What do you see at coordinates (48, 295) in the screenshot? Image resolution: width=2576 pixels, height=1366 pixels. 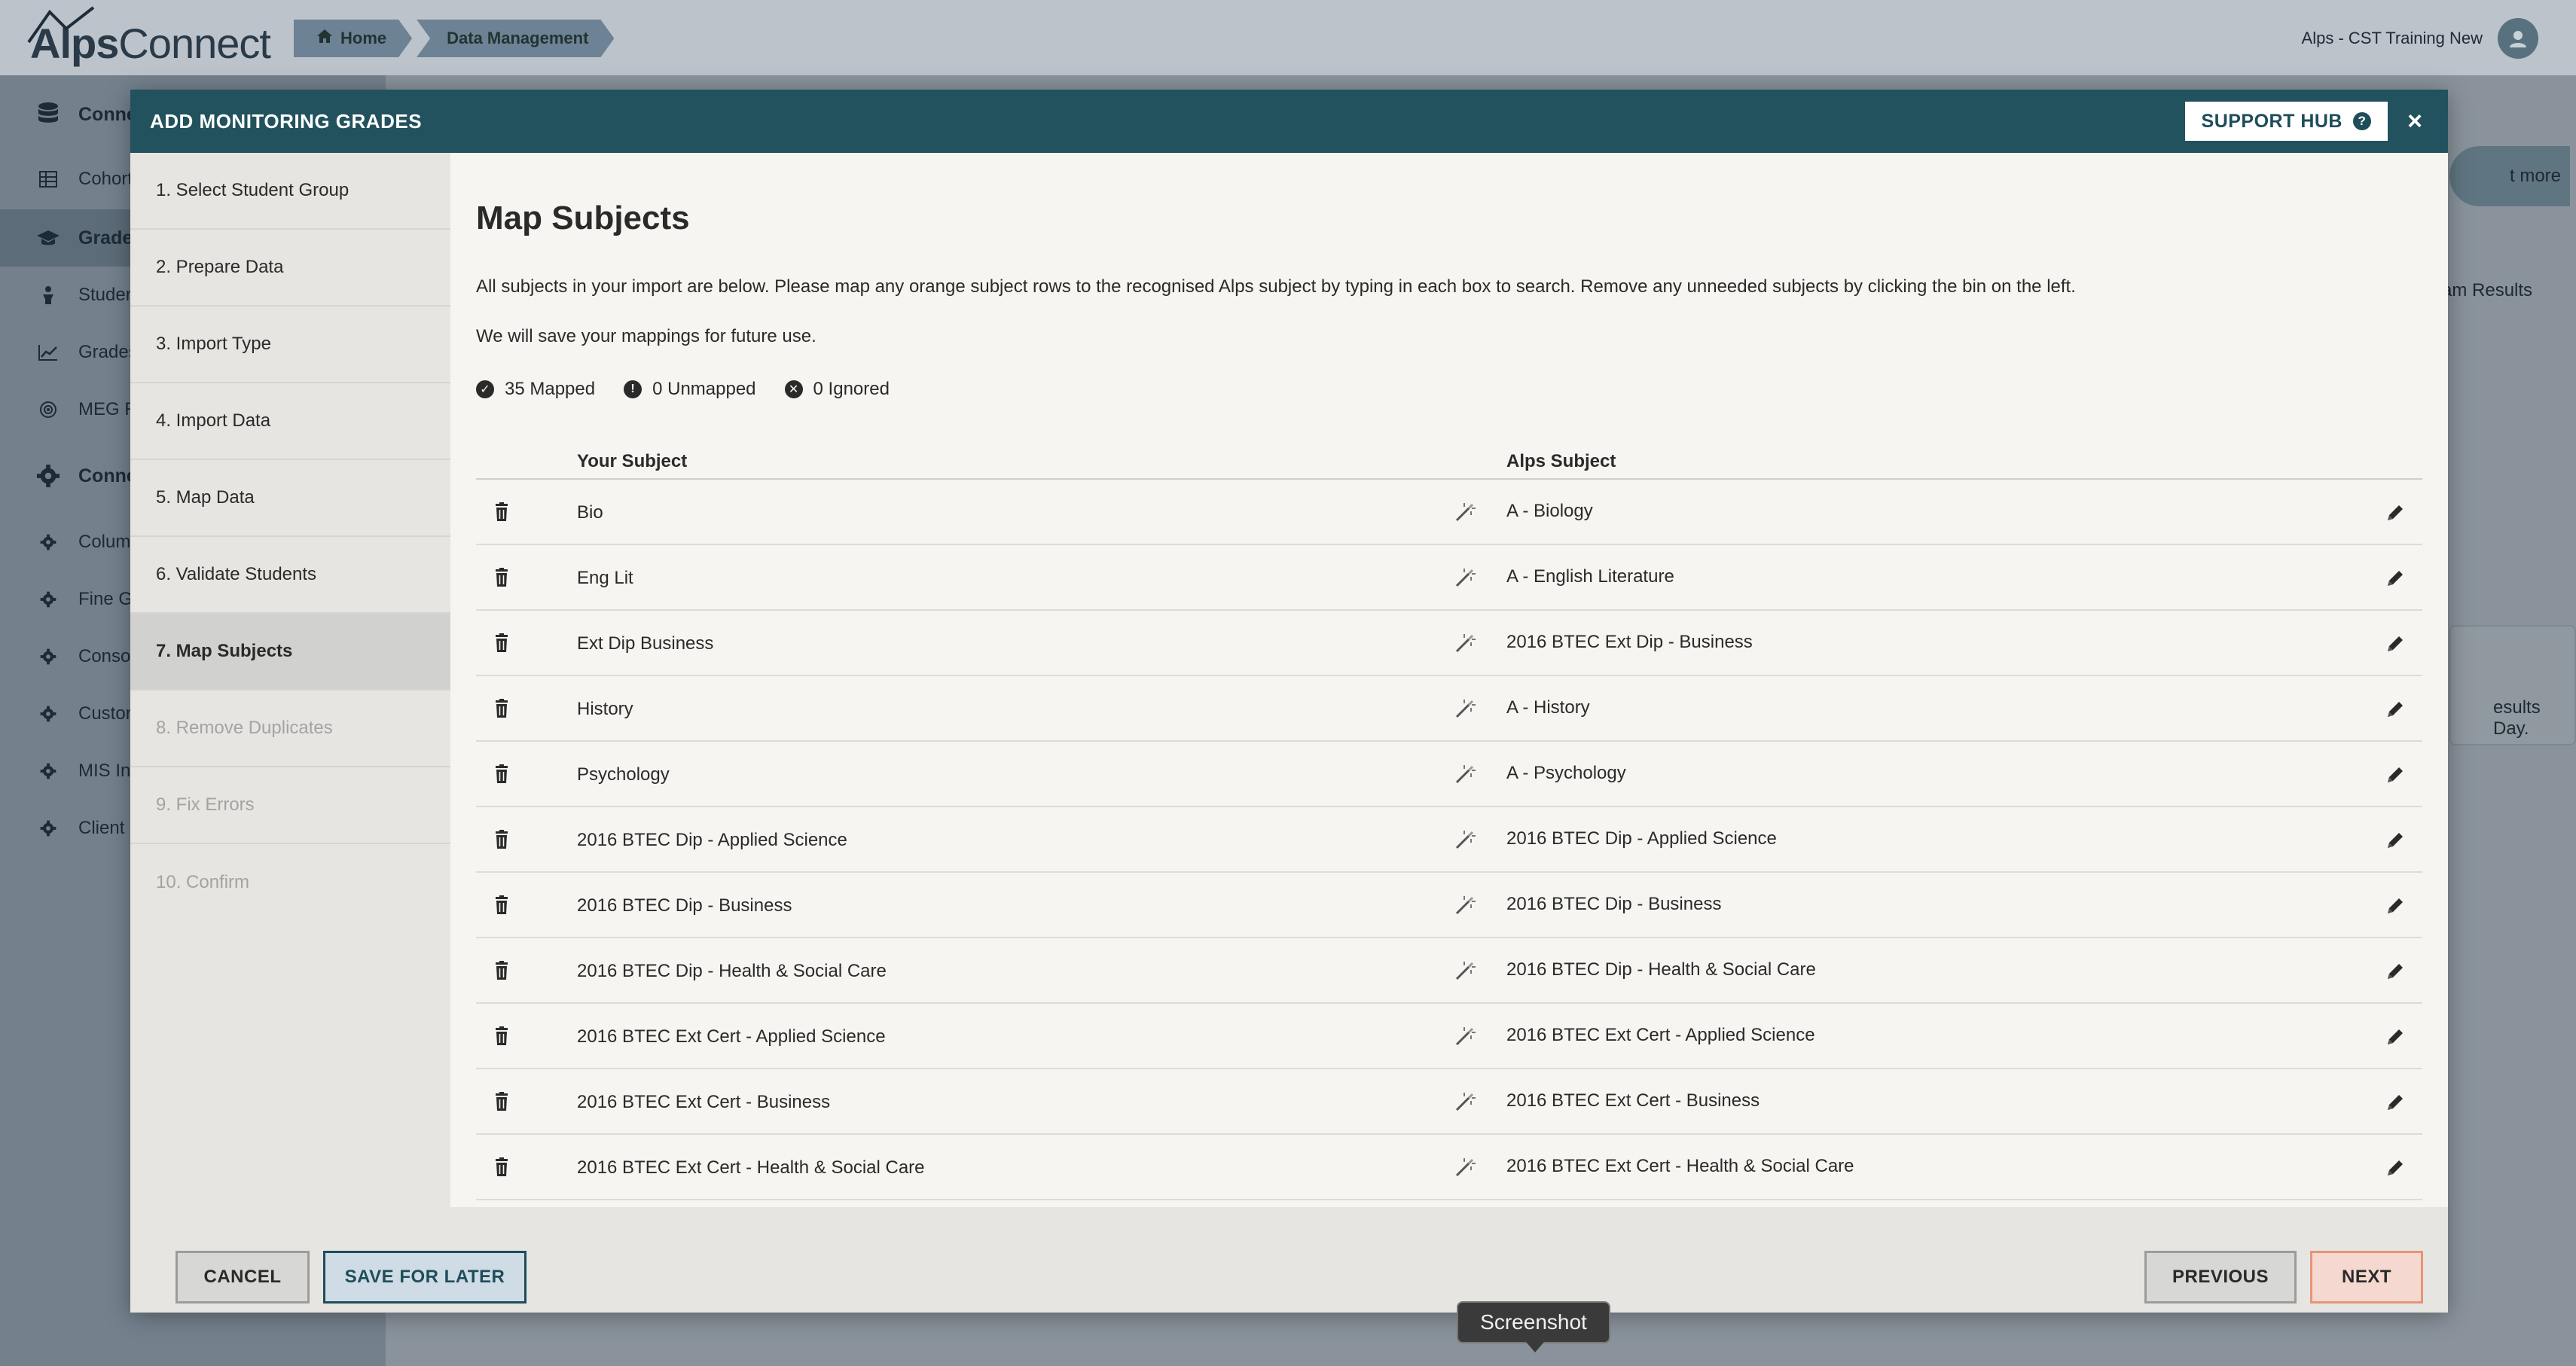 I see `student-icon` at bounding box center [48, 295].